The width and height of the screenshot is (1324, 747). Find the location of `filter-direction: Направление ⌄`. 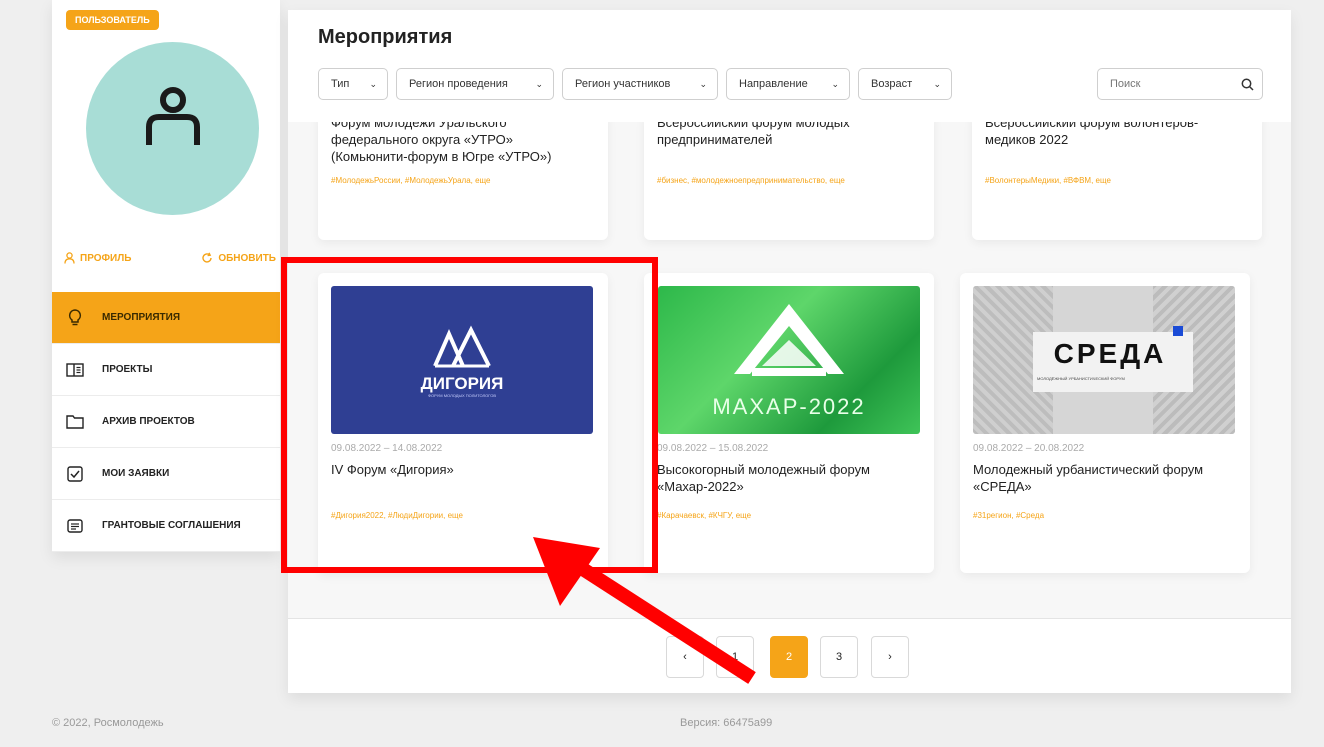

filter-direction: Направление ⌄ is located at coordinates (788, 84).